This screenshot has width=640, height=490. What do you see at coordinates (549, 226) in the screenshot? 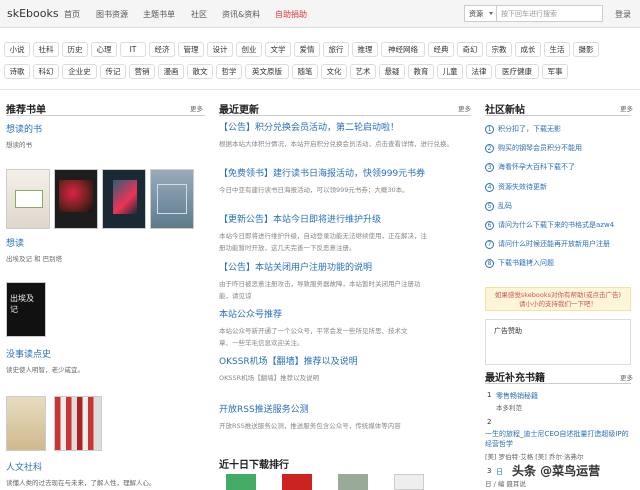
I see `post-item: 6 请问为什么下载下来的书格式是azw4` at bounding box center [549, 226].